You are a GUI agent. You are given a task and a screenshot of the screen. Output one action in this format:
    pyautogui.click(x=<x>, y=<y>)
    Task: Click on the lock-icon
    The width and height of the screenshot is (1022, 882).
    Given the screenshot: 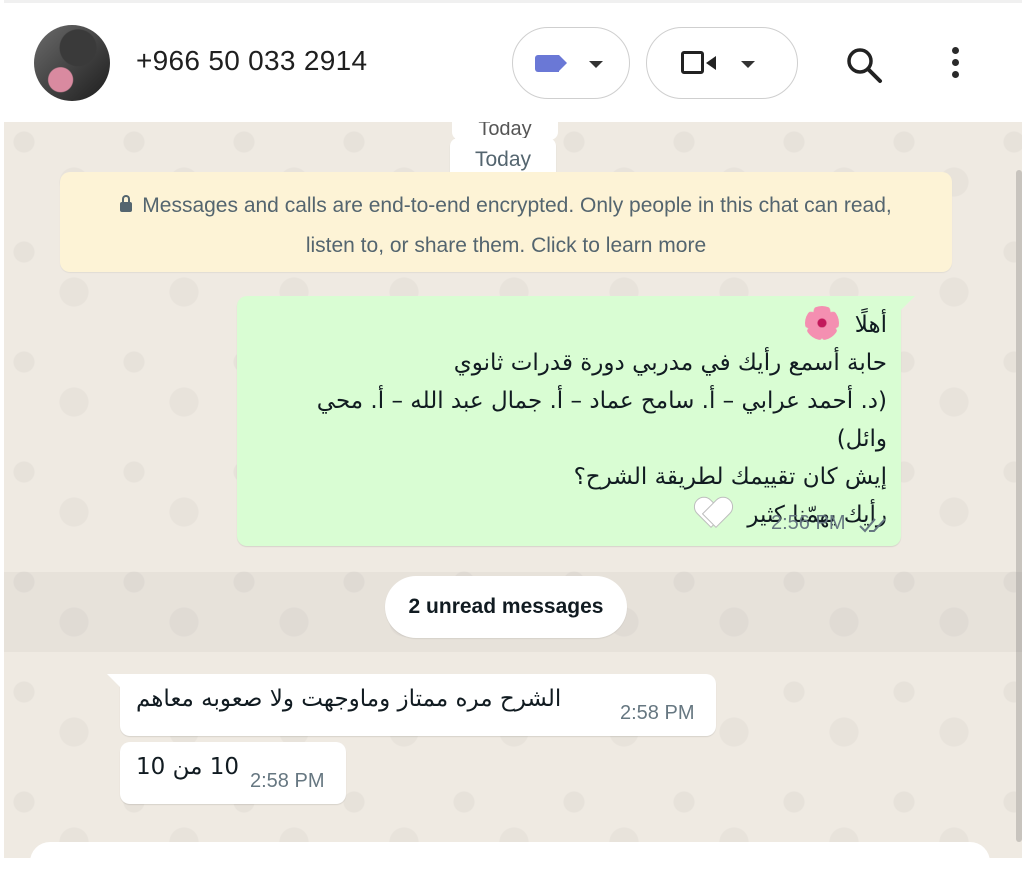 What is the action you would take?
    pyautogui.click(x=126, y=203)
    